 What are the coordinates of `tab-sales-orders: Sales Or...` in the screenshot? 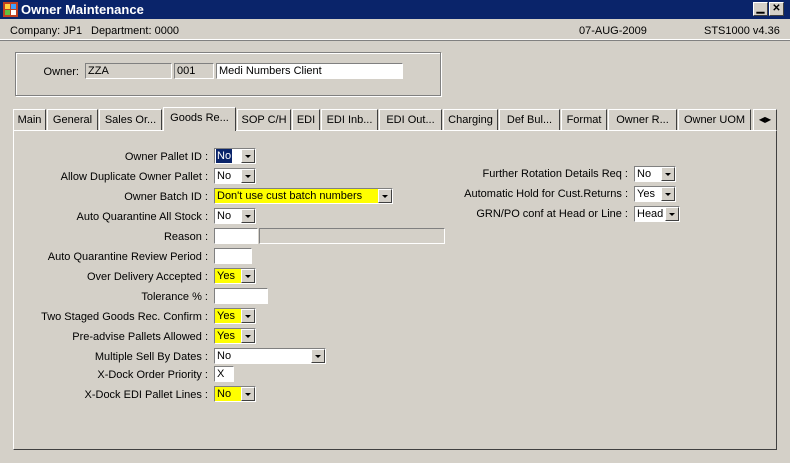 It's located at (130, 119).